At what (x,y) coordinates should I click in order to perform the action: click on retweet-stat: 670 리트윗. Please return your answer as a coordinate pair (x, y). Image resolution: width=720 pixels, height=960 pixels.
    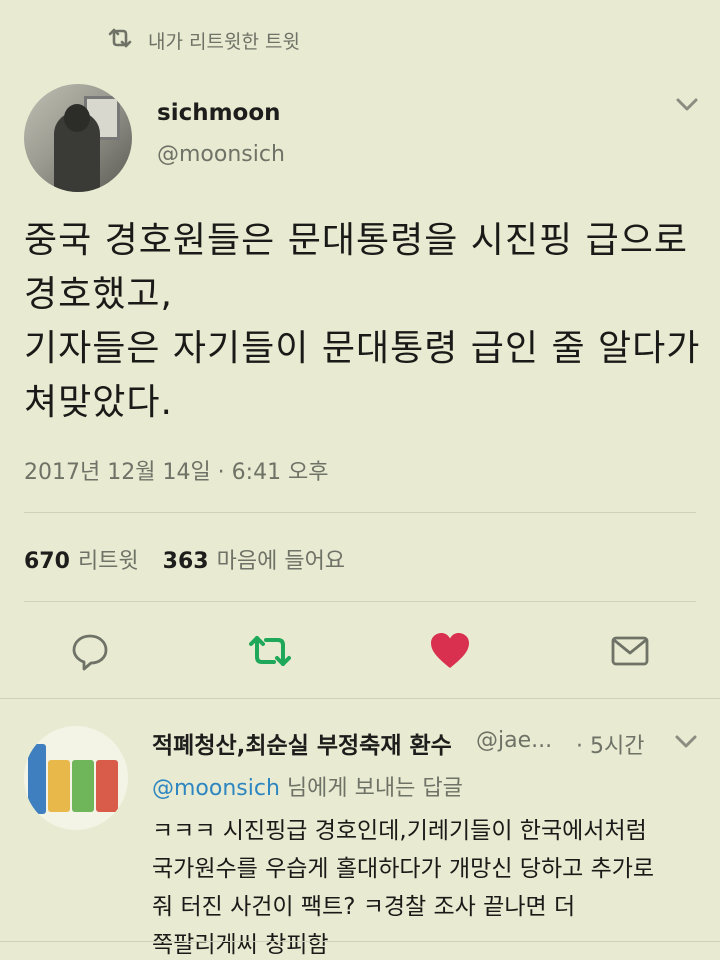
    Looking at the image, I should click on (81, 559).